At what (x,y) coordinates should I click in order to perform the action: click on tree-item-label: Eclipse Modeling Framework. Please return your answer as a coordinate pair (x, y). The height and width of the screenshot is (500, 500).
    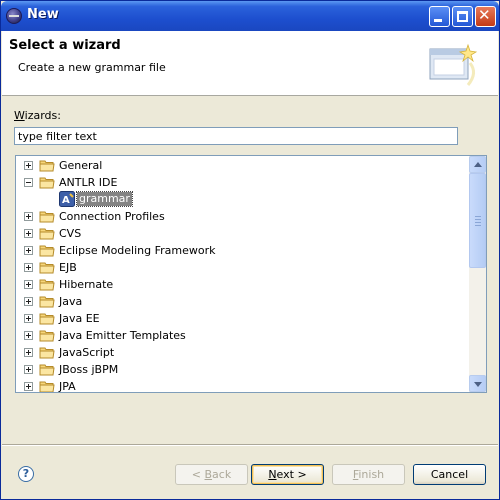
    Looking at the image, I should click on (137, 250).